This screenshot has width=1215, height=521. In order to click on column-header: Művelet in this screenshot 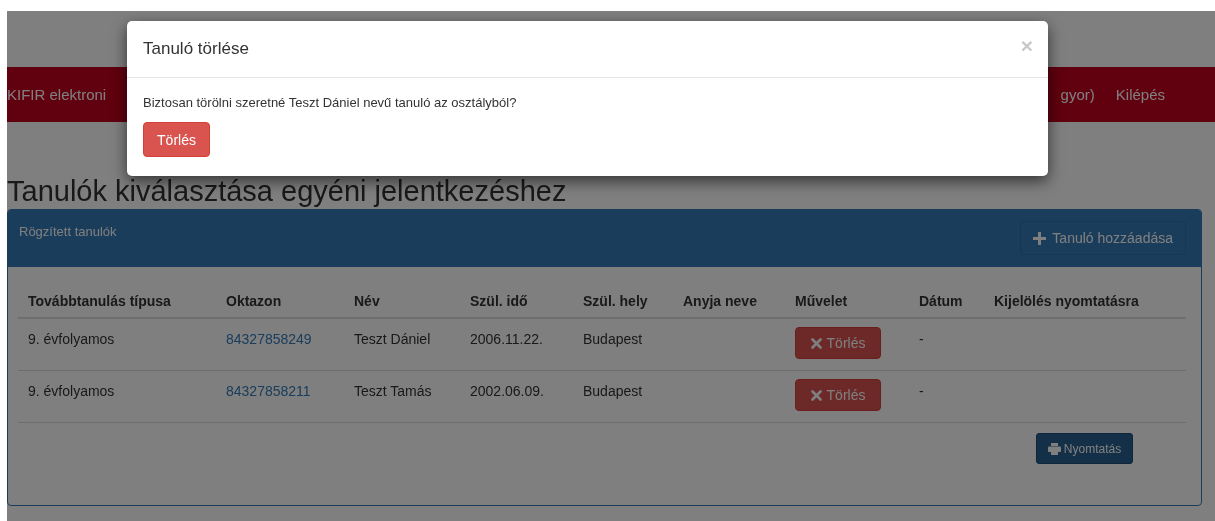, I will do `click(847, 302)`.